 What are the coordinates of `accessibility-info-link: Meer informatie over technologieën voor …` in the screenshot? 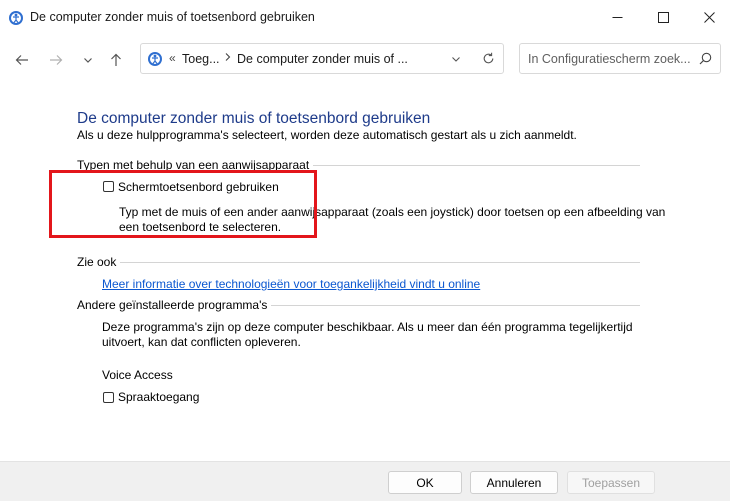 It's located at (291, 284).